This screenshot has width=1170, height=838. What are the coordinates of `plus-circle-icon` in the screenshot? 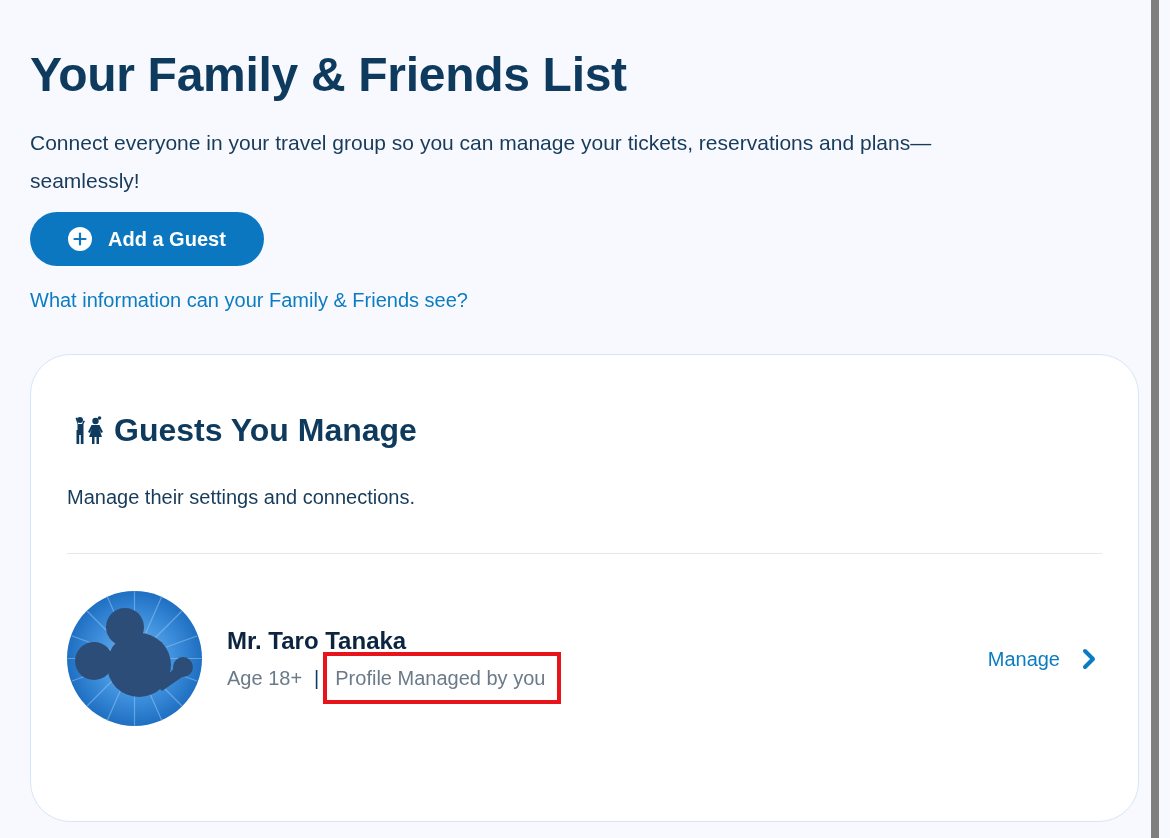 It's located at (80, 239).